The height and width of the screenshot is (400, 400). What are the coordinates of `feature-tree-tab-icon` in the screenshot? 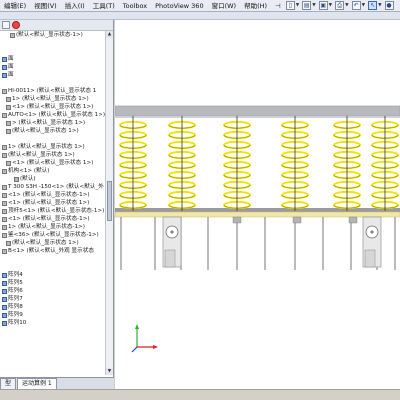 It's located at (6, 25).